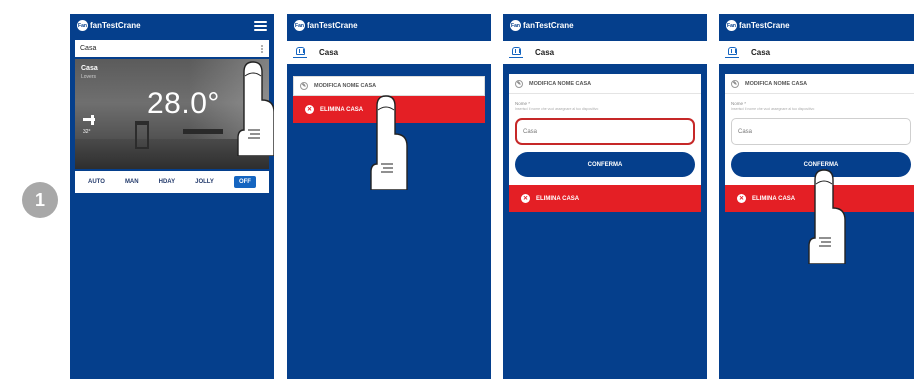 This screenshot has height=379, width=914. What do you see at coordinates (96, 182) in the screenshot?
I see `mode-auto-button: AUTO` at bounding box center [96, 182].